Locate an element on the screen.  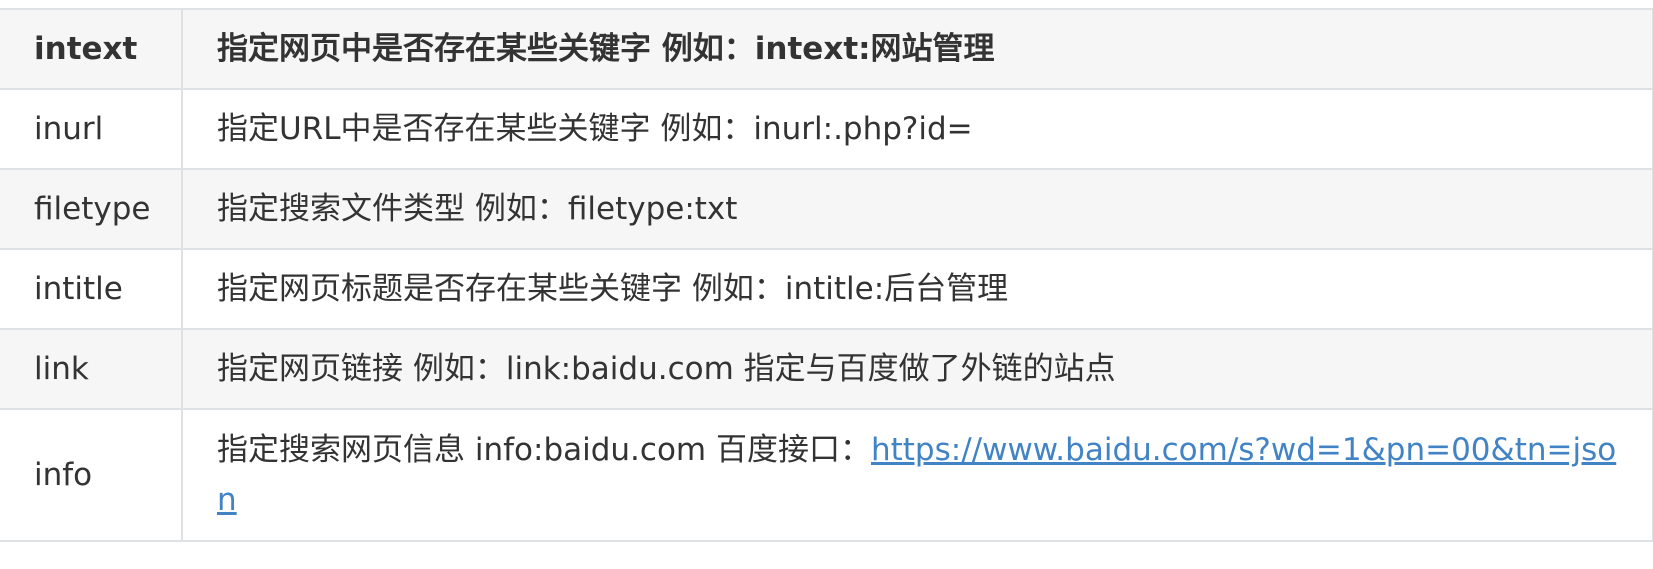
operator-cell: filetype is located at coordinates (91, 209).